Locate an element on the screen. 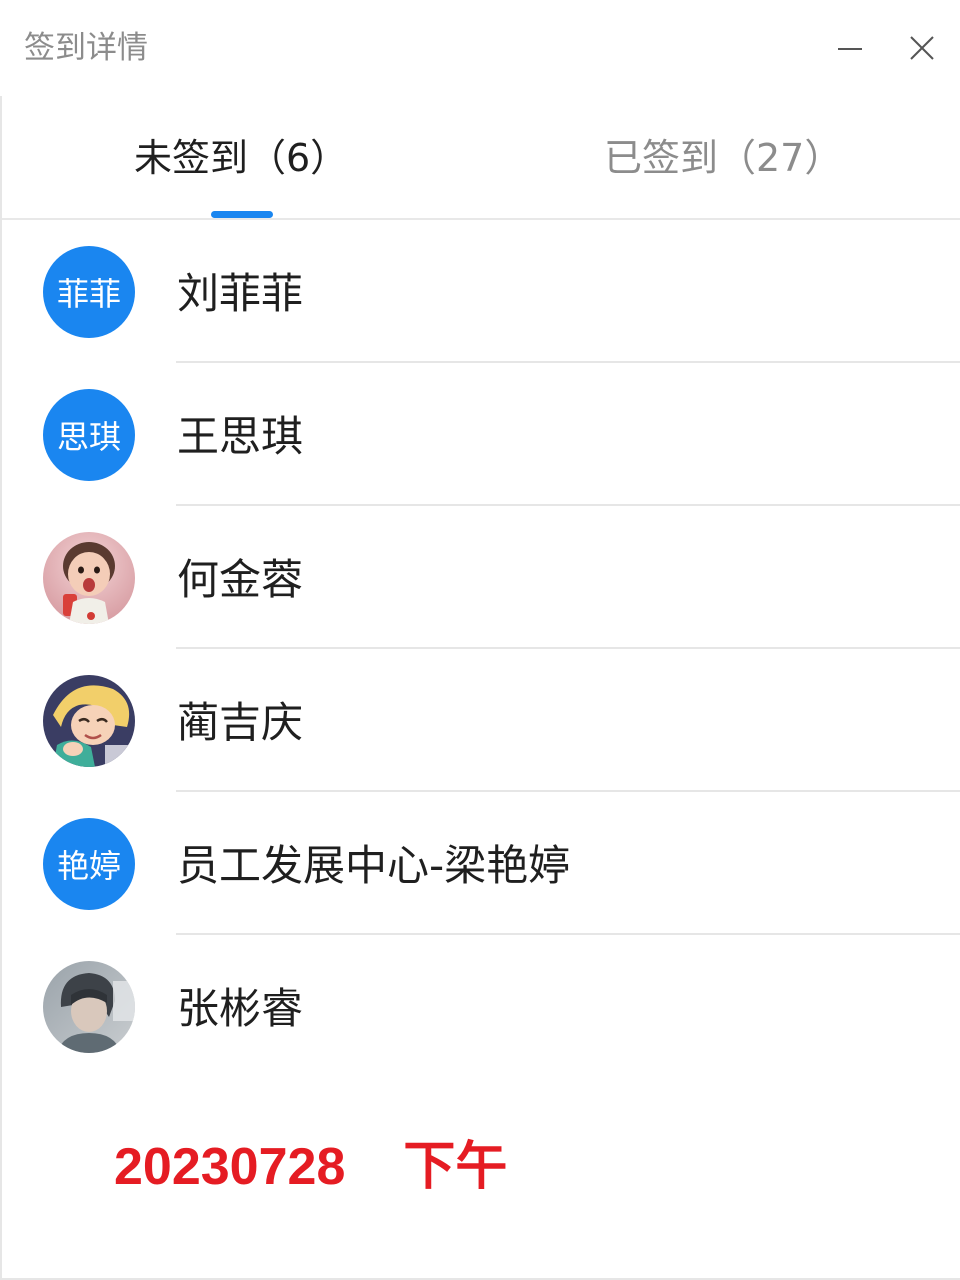 This screenshot has height=1280, width=960. member-name: 刘菲菲 is located at coordinates (240, 293).